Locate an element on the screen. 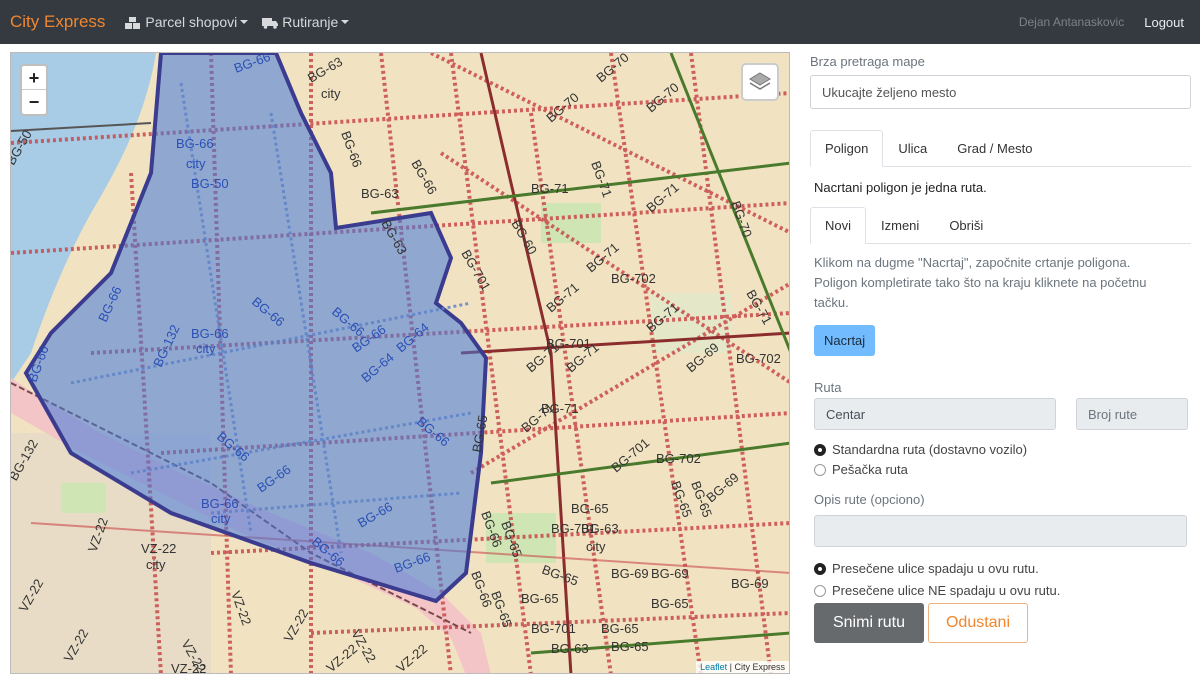 This screenshot has height=675, width=1200. menu-parcel-shopovi: Parcel shopovi is located at coordinates (187, 22).